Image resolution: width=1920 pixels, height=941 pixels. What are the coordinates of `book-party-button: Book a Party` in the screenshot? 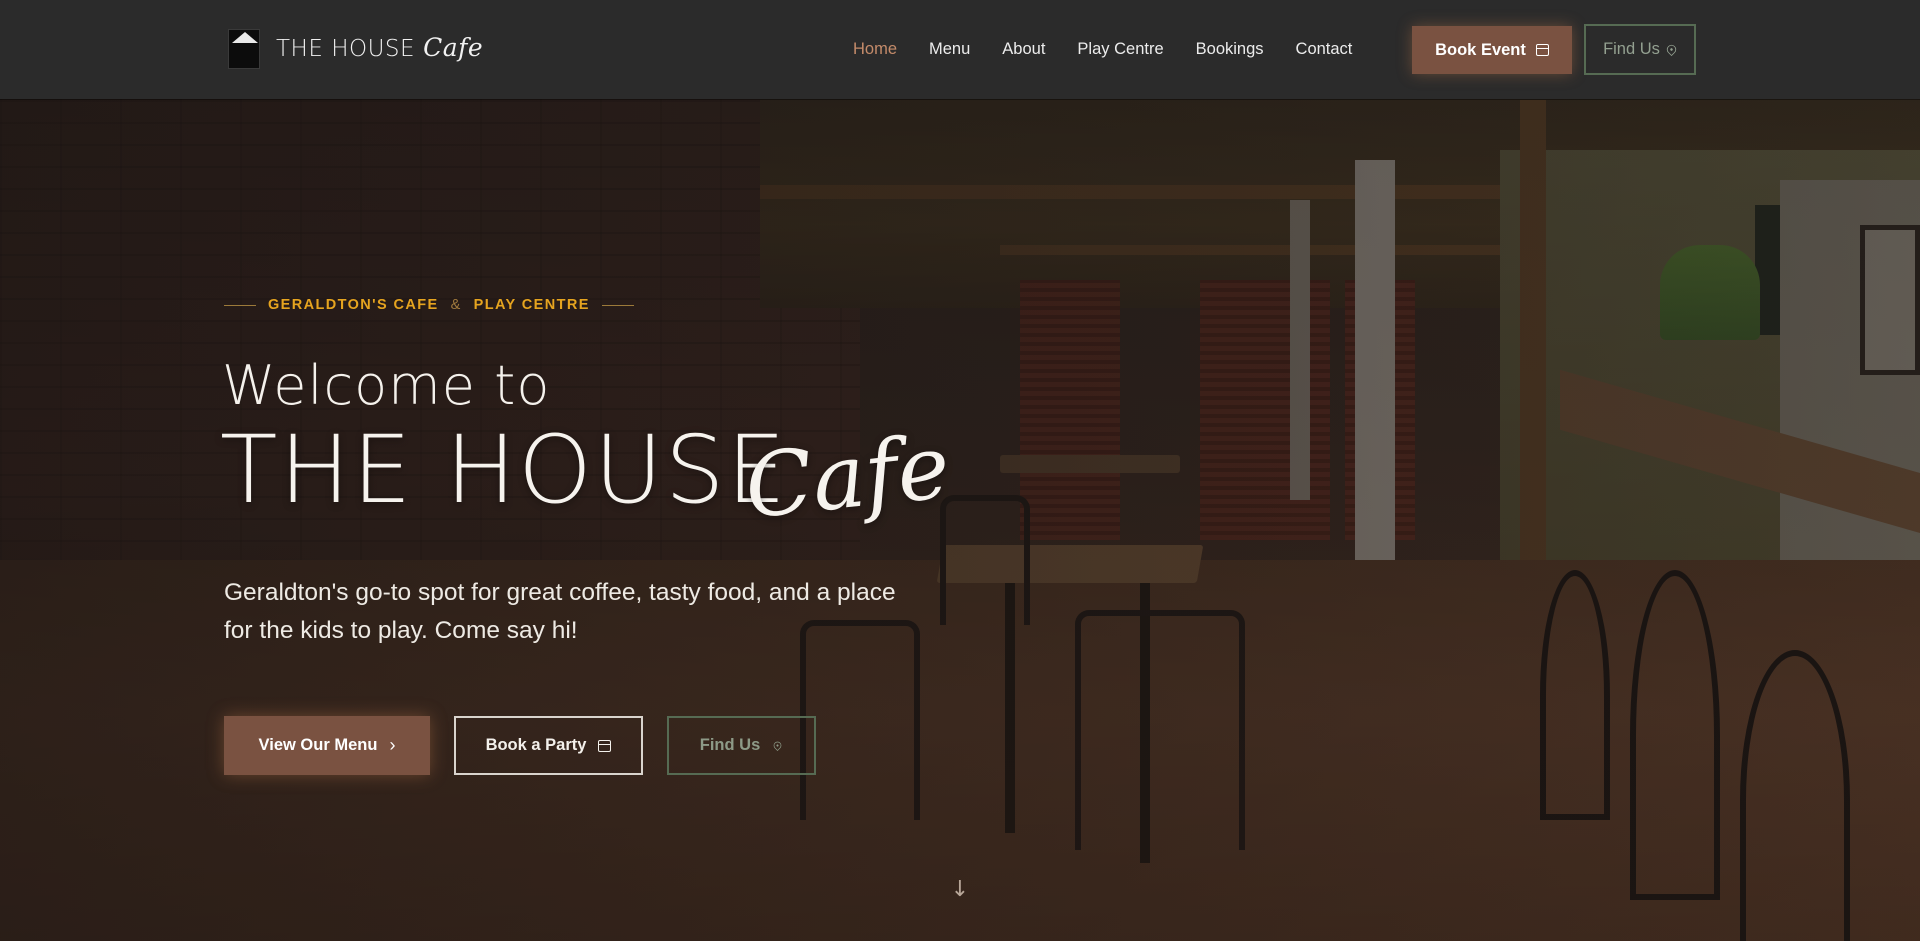 It's located at (548, 745).